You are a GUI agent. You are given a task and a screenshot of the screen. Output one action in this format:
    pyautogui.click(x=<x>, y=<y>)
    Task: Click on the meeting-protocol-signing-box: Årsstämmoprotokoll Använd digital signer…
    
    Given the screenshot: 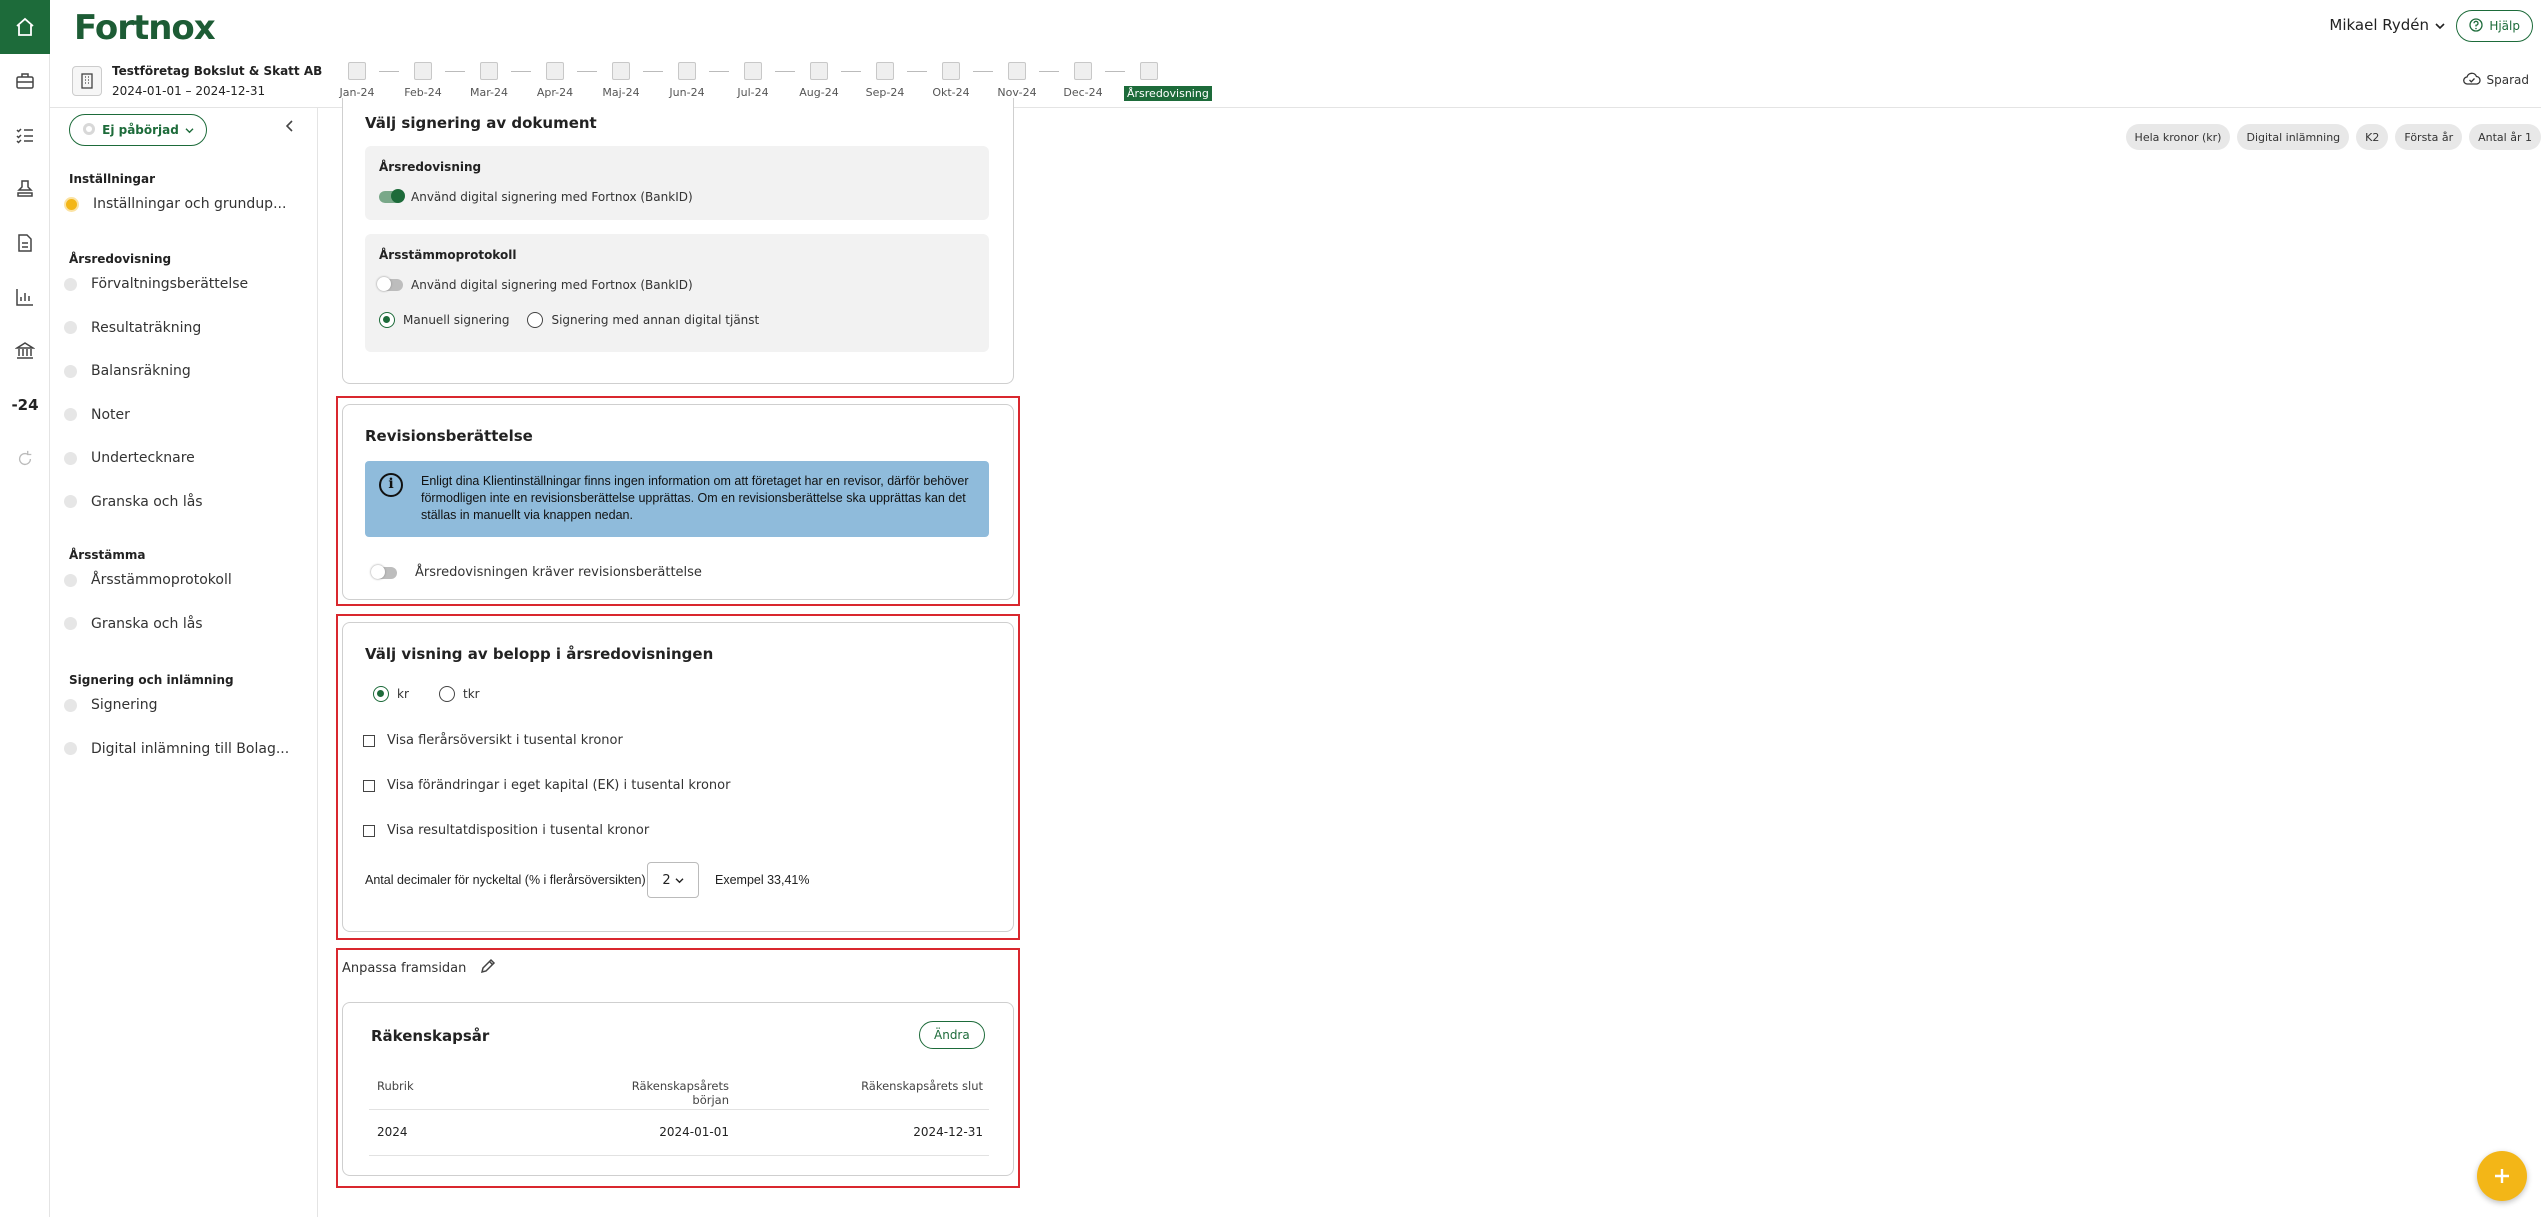 What is the action you would take?
    pyautogui.click(x=677, y=293)
    